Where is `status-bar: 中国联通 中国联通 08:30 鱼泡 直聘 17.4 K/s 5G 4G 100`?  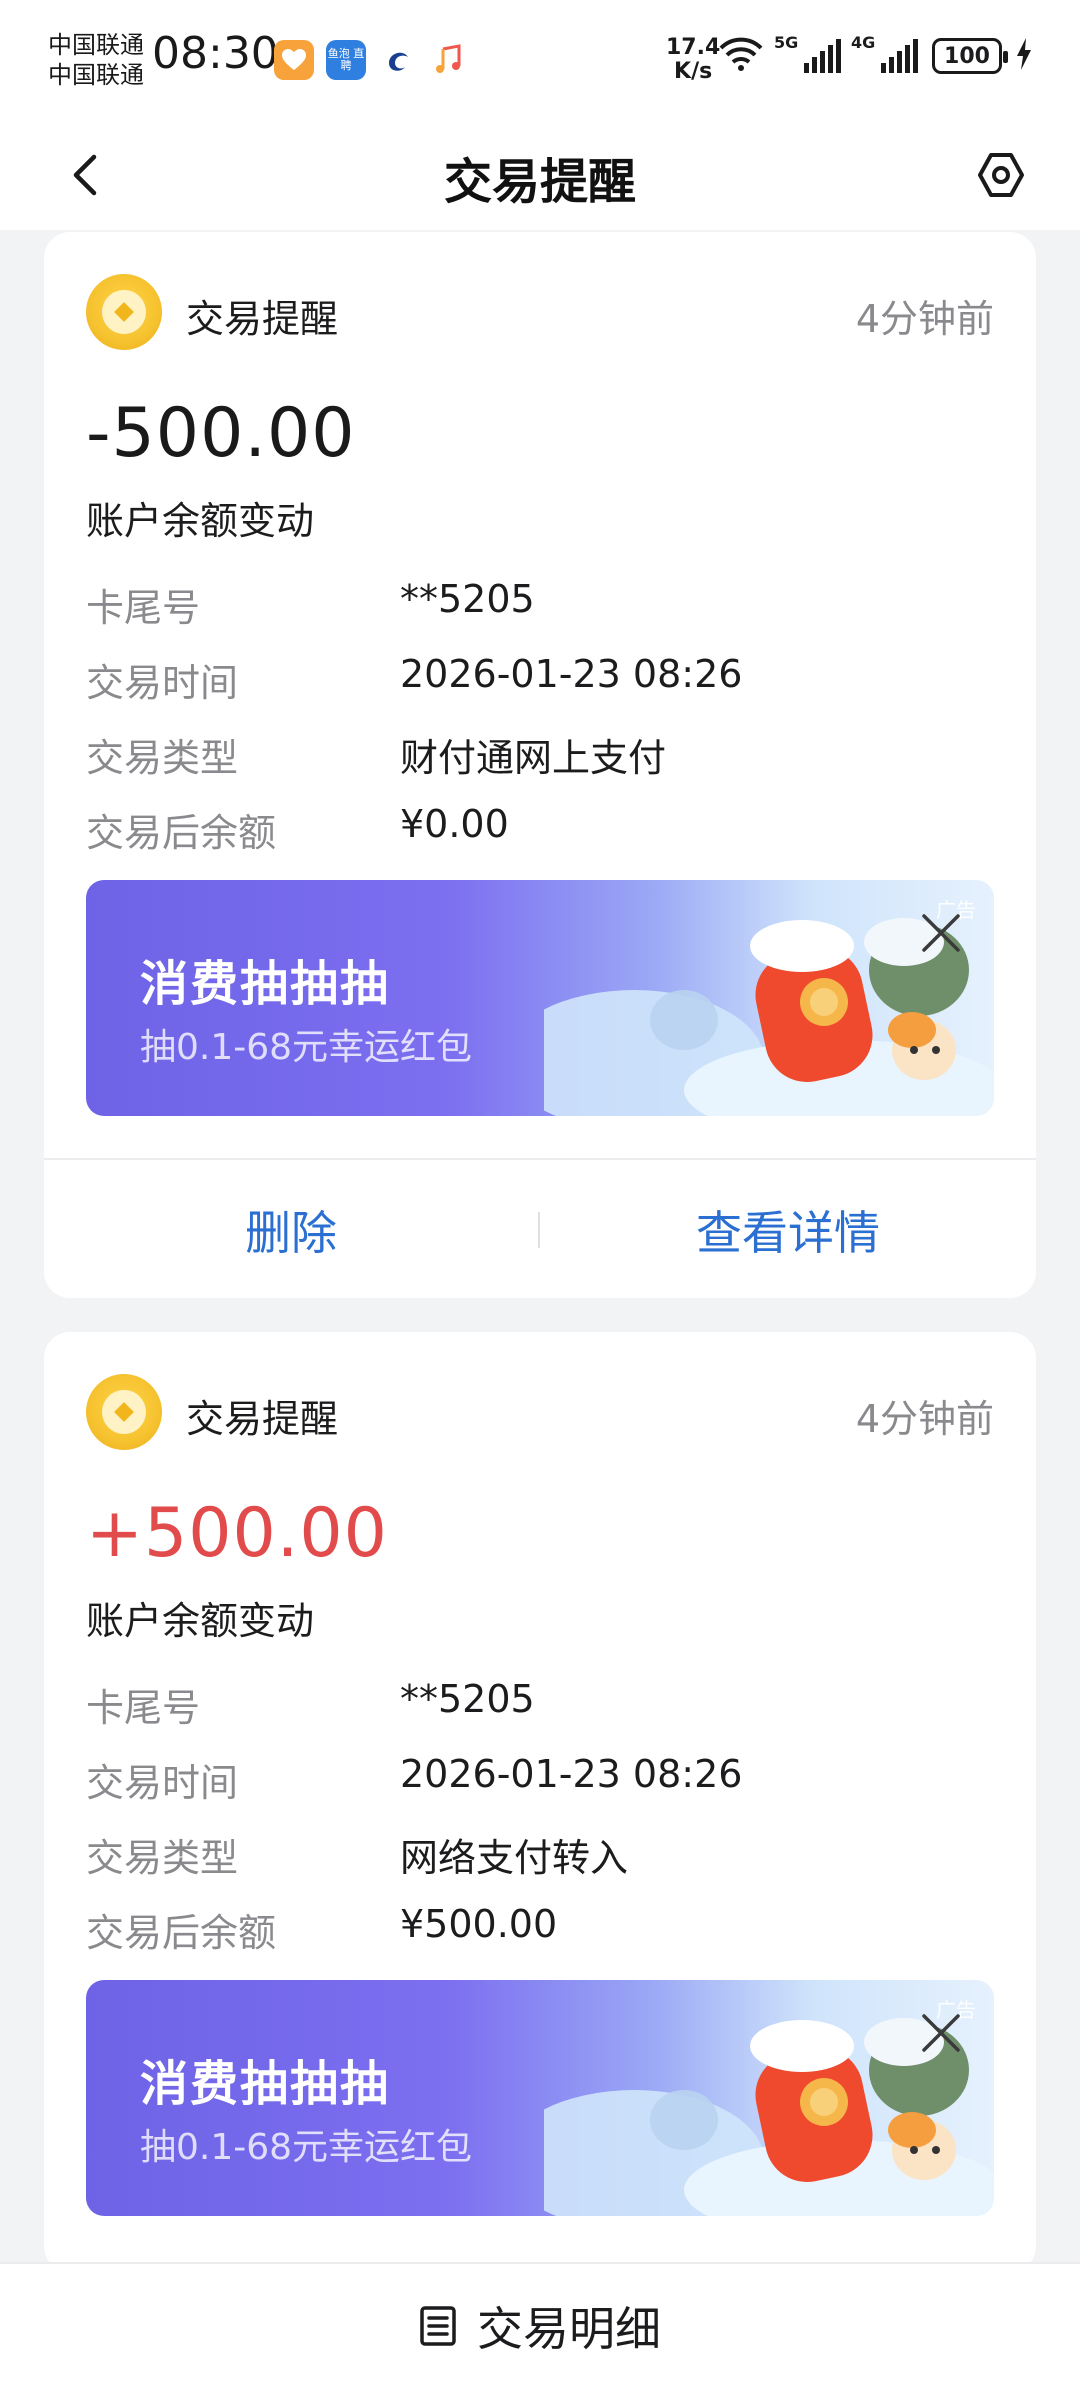 status-bar: 中国联通 中国联通 08:30 鱼泡 直聘 17.4 K/s 5G 4G 100 is located at coordinates (540, 60).